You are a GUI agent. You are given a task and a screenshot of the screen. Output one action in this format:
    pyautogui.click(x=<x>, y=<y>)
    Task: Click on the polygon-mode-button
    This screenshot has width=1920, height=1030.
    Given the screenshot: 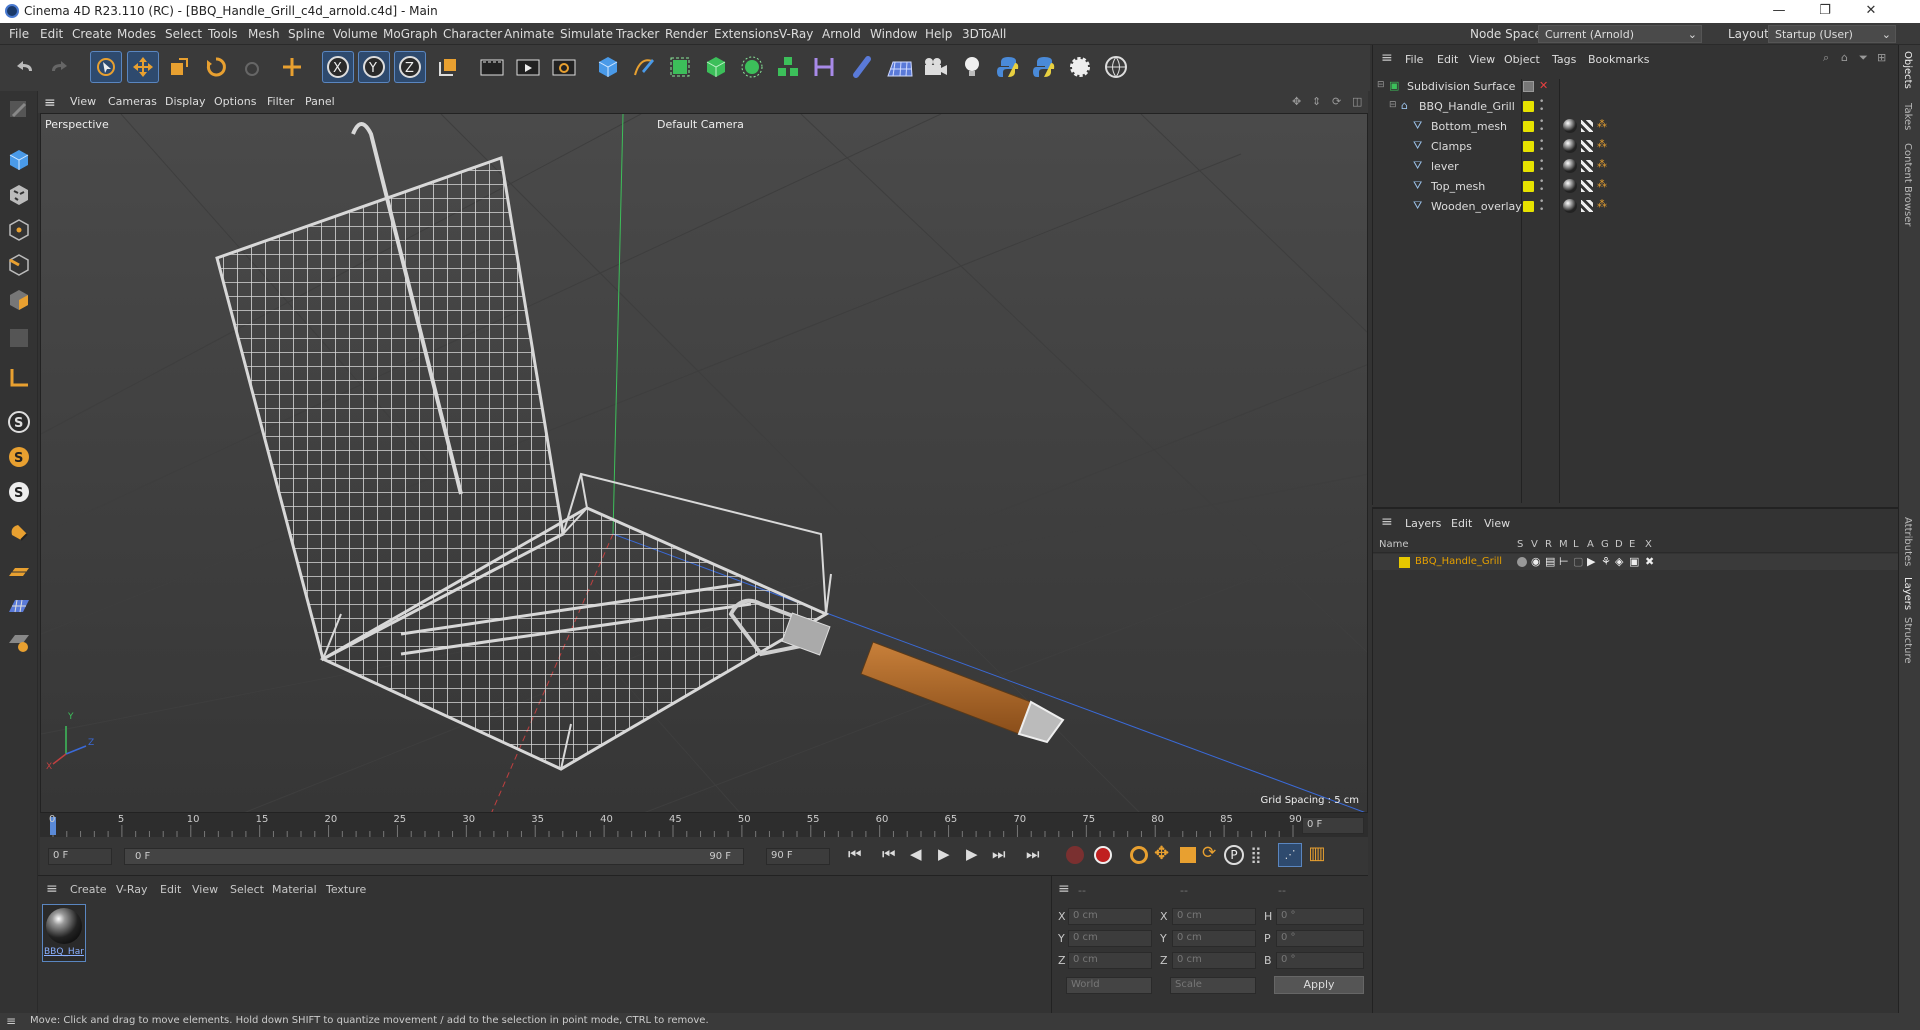 What is the action you would take?
    pyautogui.click(x=19, y=300)
    